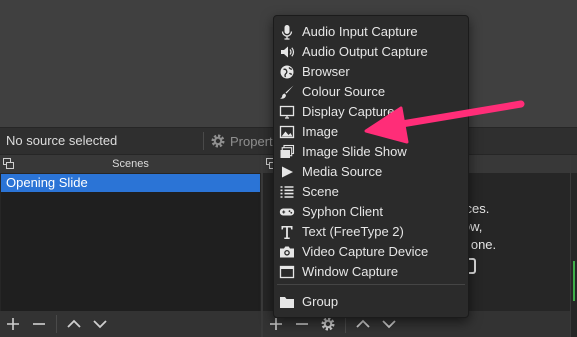  What do you see at coordinates (371, 192) in the screenshot?
I see `menu-item-scene: Scene` at bounding box center [371, 192].